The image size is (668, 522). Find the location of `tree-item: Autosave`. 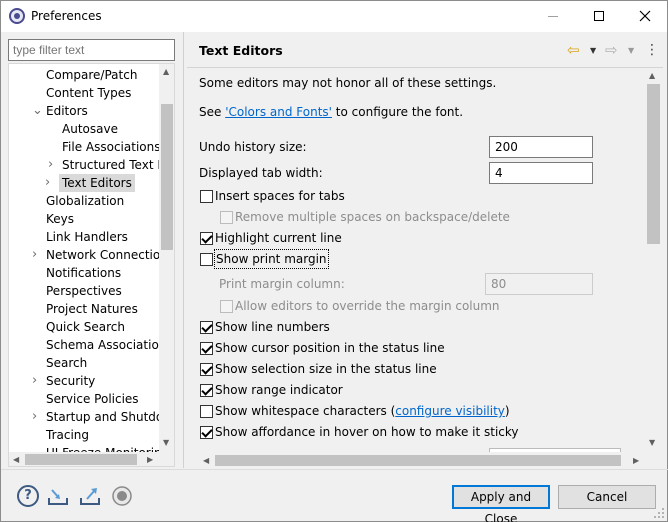

tree-item: Autosave is located at coordinates (90, 129).